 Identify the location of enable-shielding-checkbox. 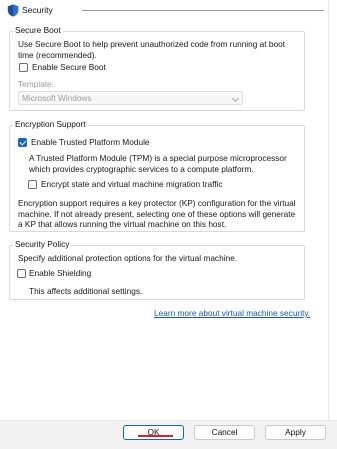
(21, 273).